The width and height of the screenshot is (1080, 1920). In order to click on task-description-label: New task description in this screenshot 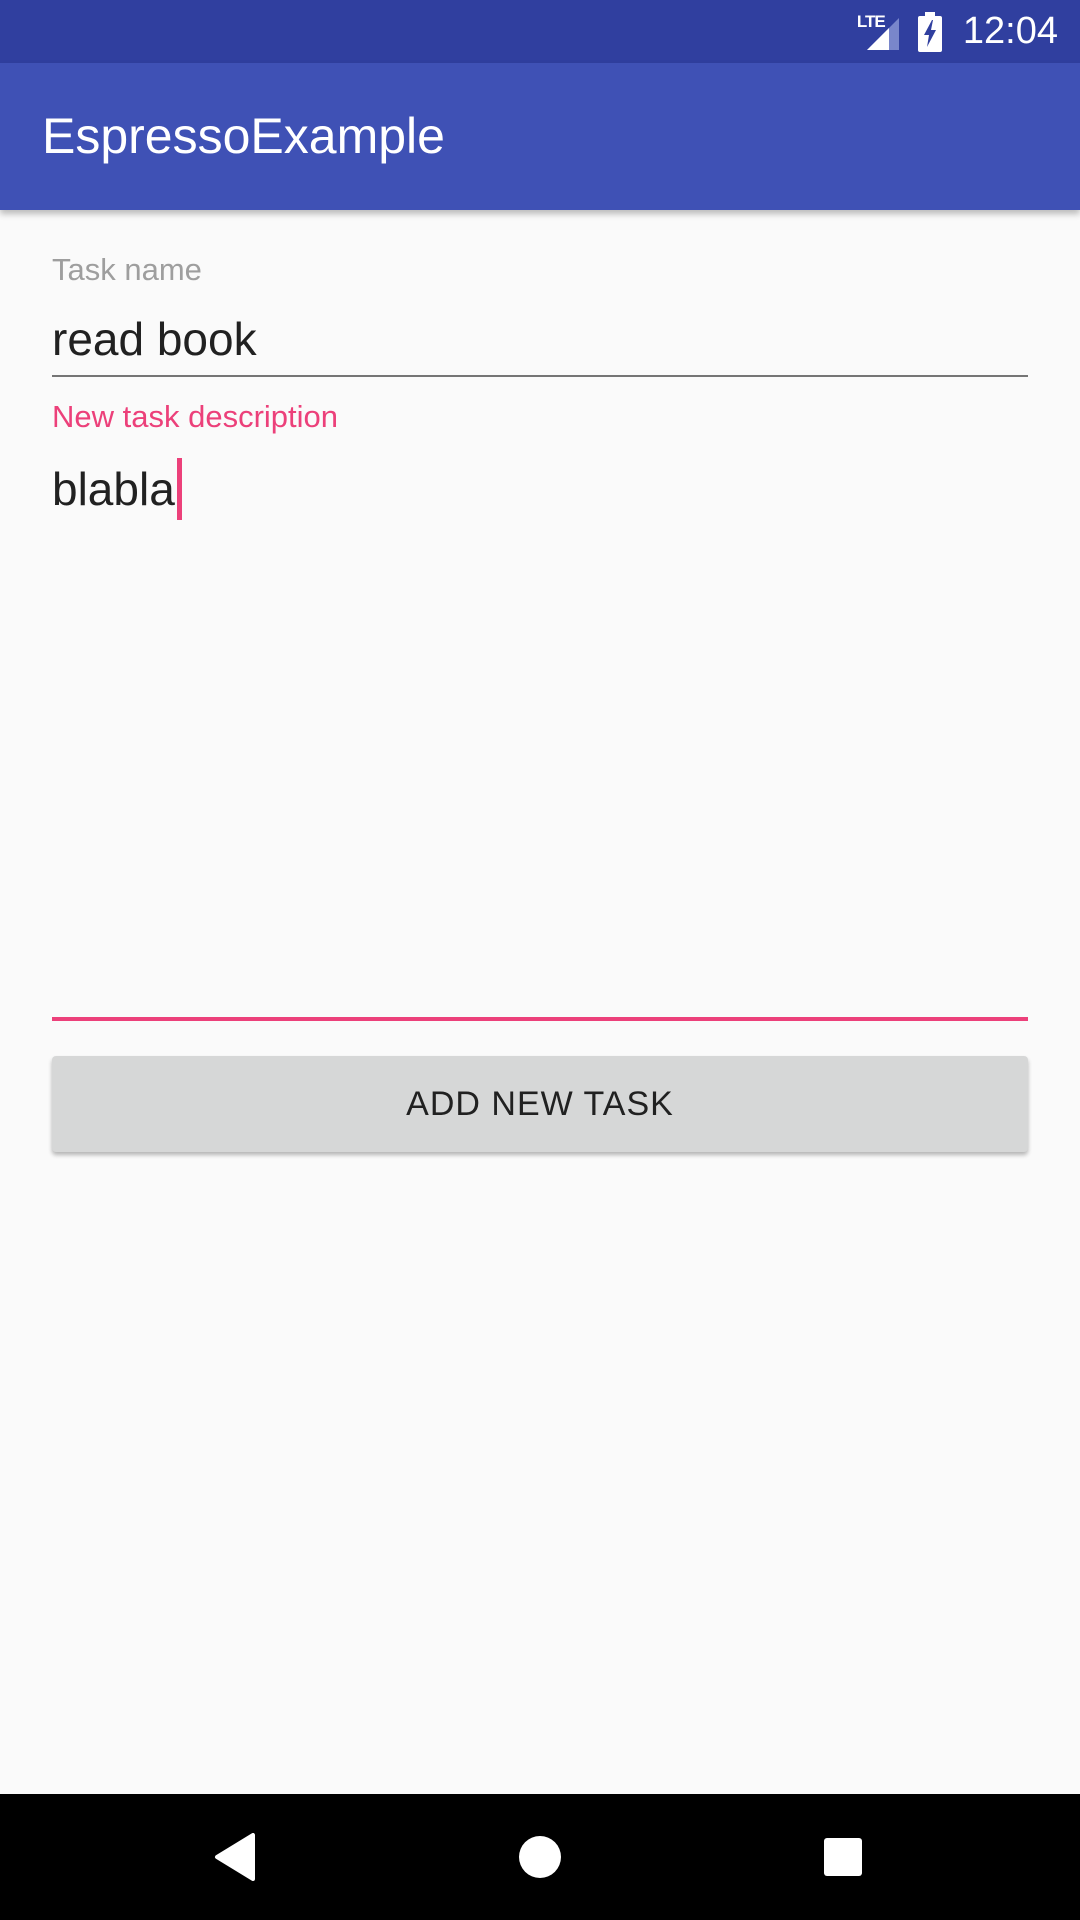, I will do `click(195, 416)`.